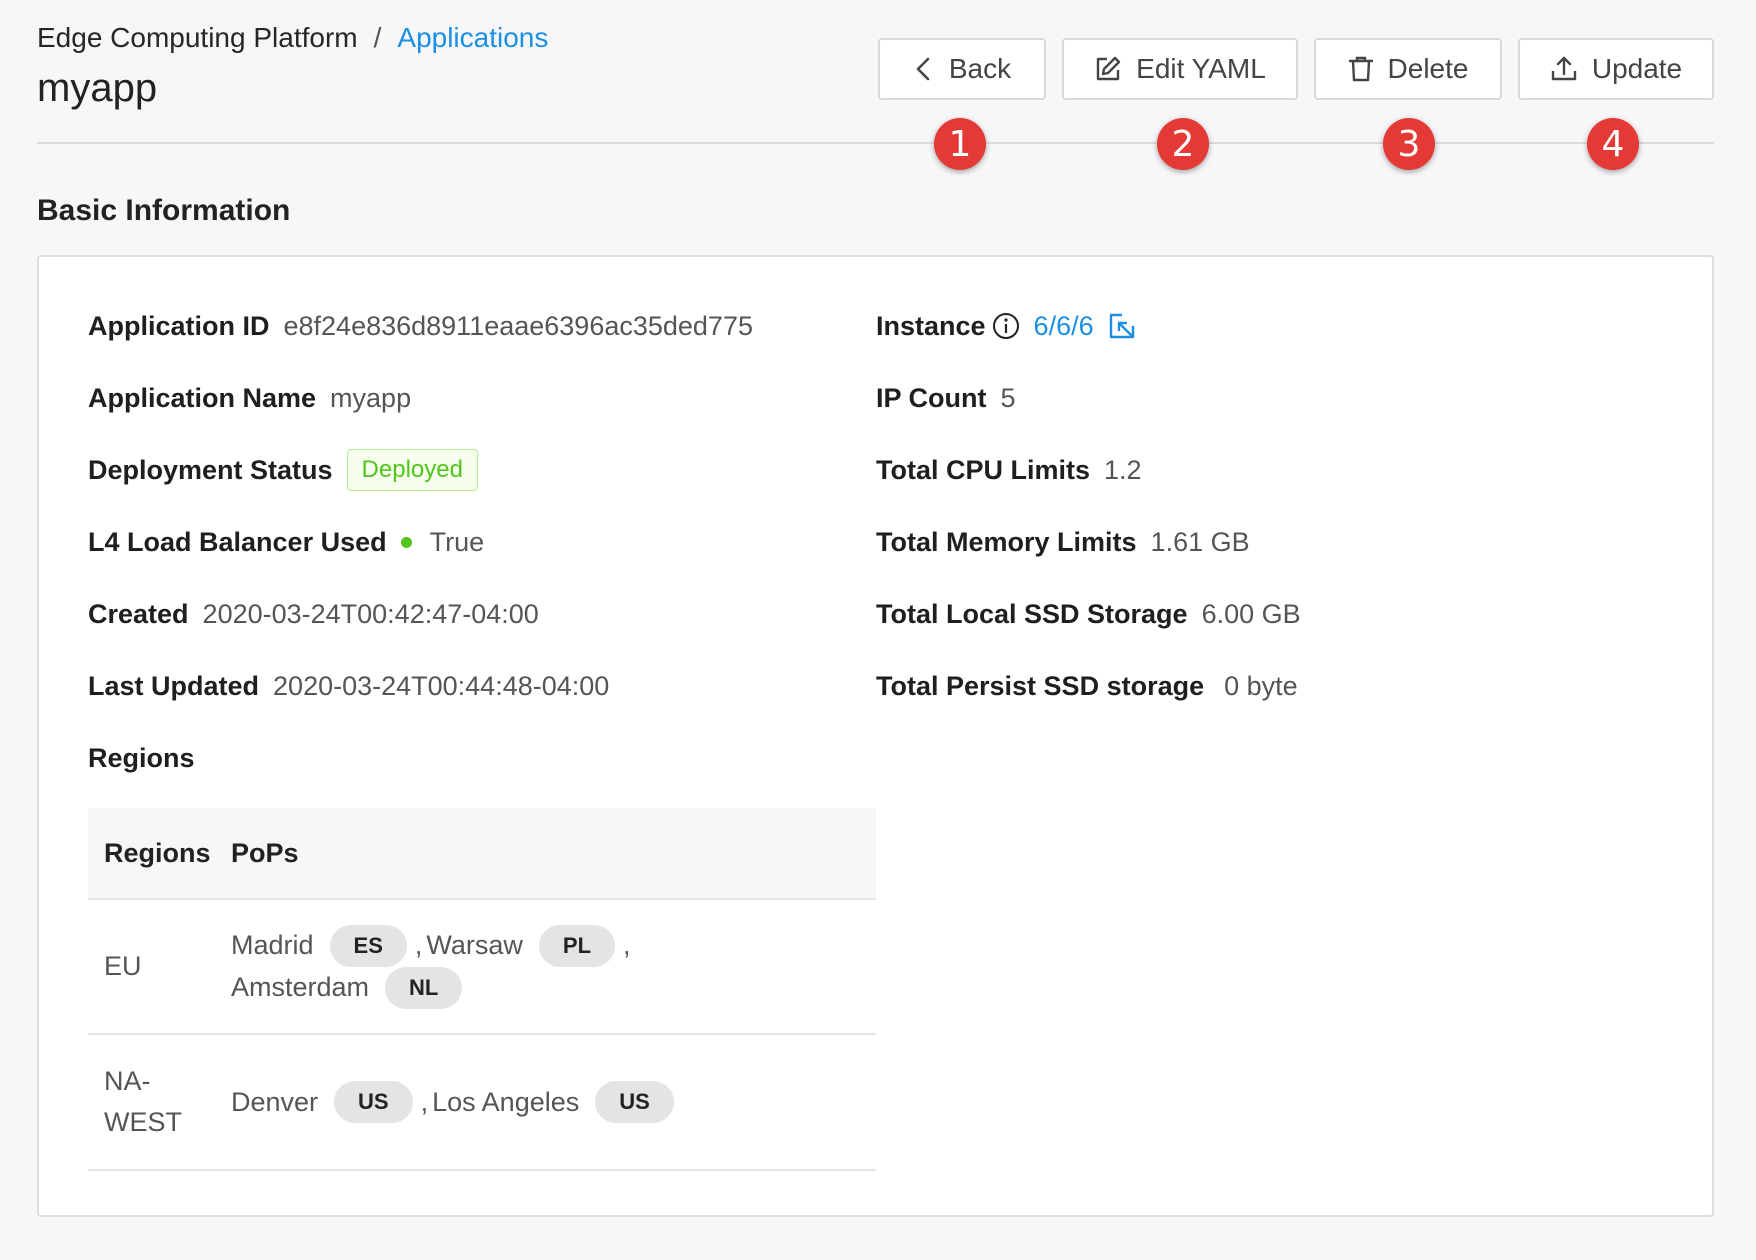 The width and height of the screenshot is (1756, 1260). I want to click on deployment-status-field: Deployment Status Deployed, so click(283, 470).